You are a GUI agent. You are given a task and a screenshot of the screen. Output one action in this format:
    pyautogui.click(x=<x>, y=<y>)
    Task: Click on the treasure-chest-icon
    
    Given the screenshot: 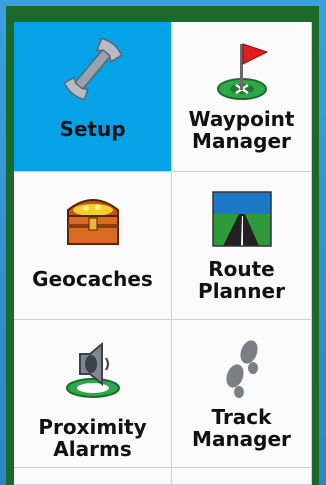 What is the action you would take?
    pyautogui.click(x=93, y=219)
    